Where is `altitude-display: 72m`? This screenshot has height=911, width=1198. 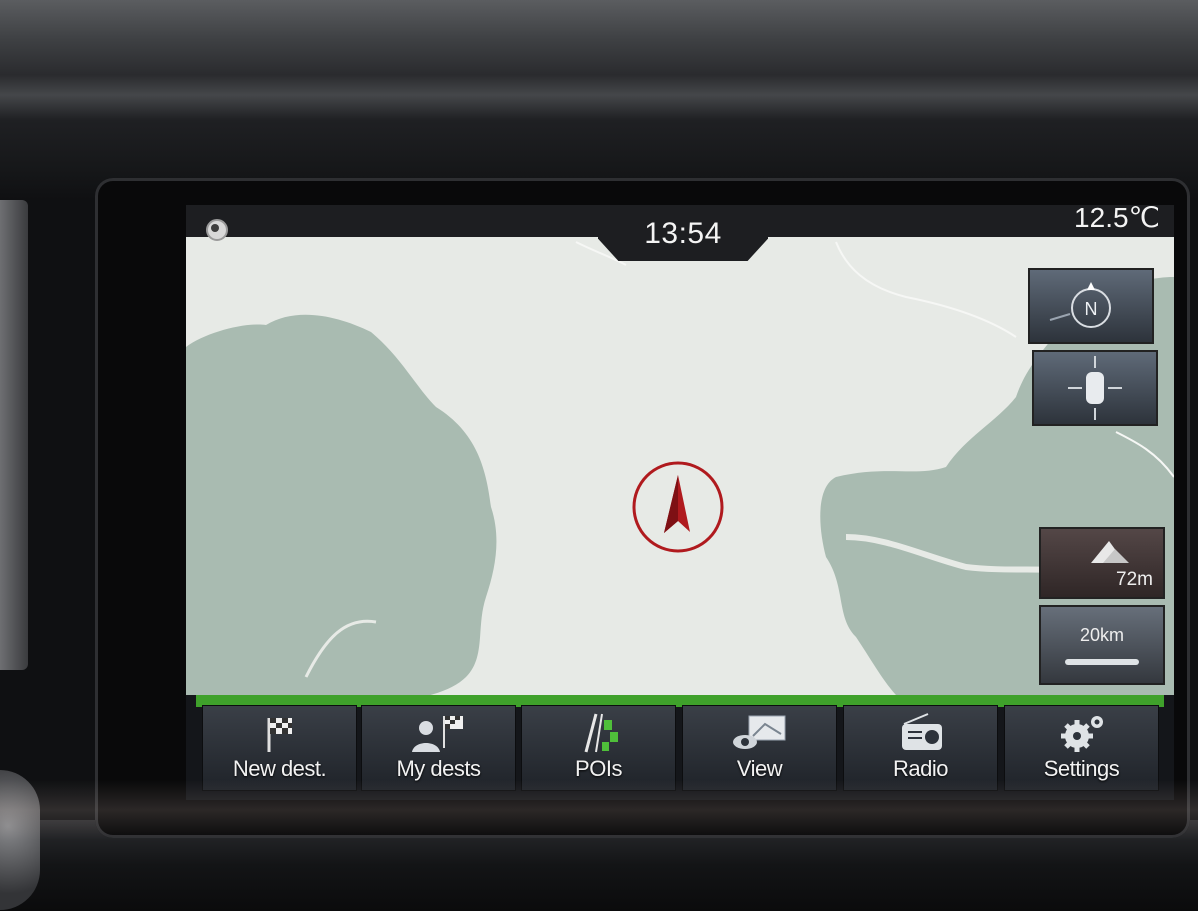
altitude-display: 72m is located at coordinates (1102, 563).